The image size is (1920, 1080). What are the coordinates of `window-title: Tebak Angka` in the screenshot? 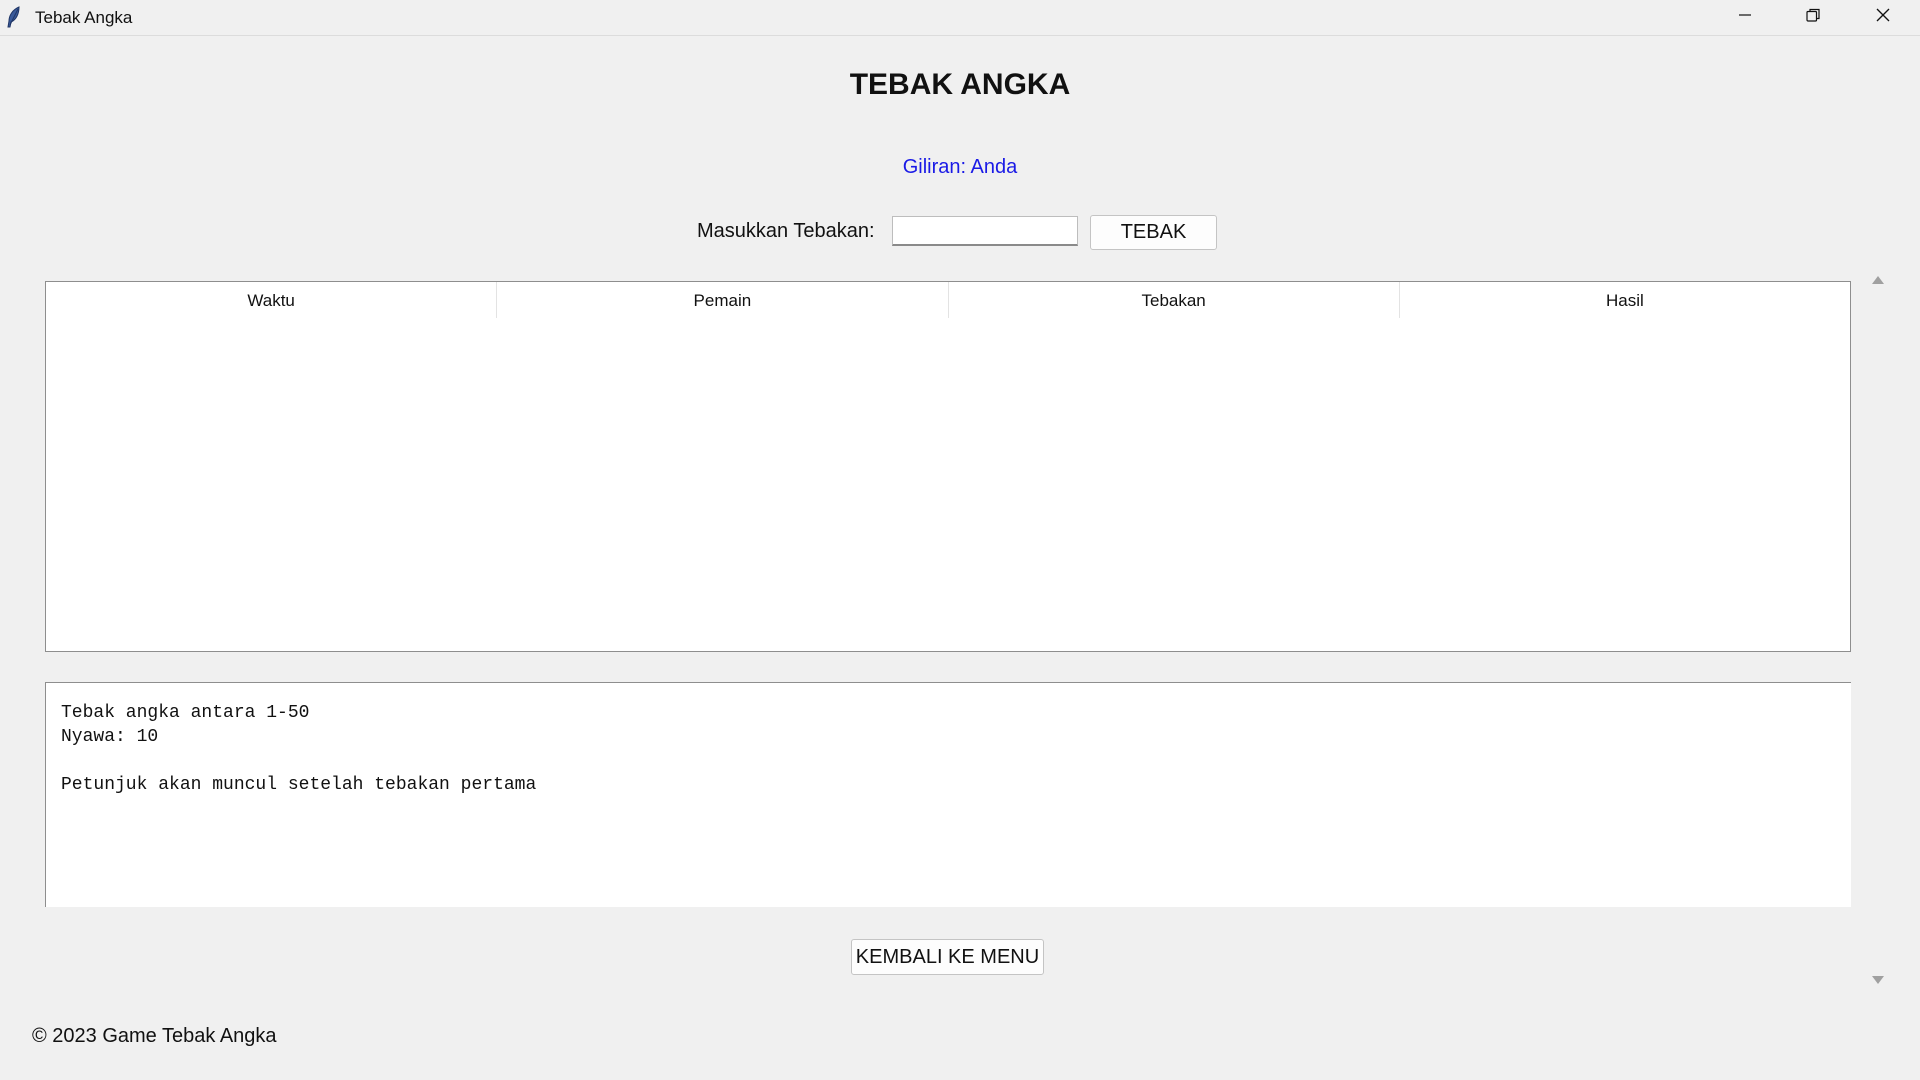 It's located at (84, 17).